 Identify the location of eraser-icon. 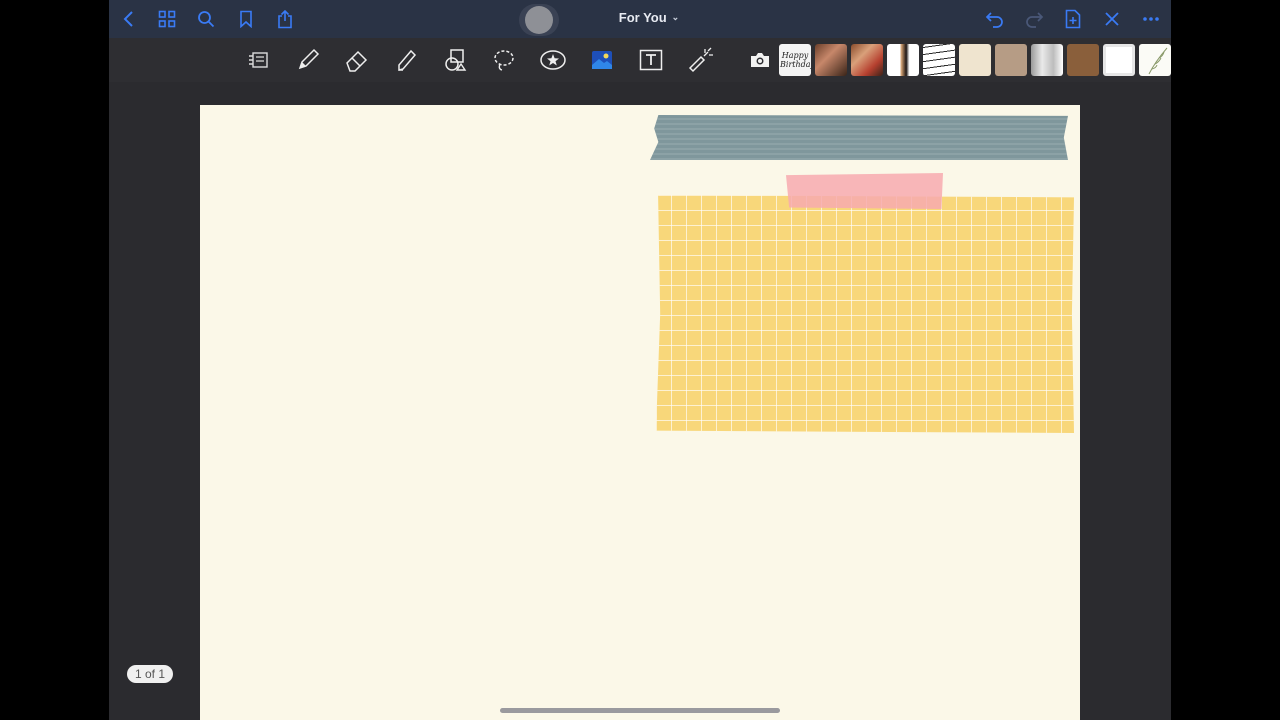
(357, 60).